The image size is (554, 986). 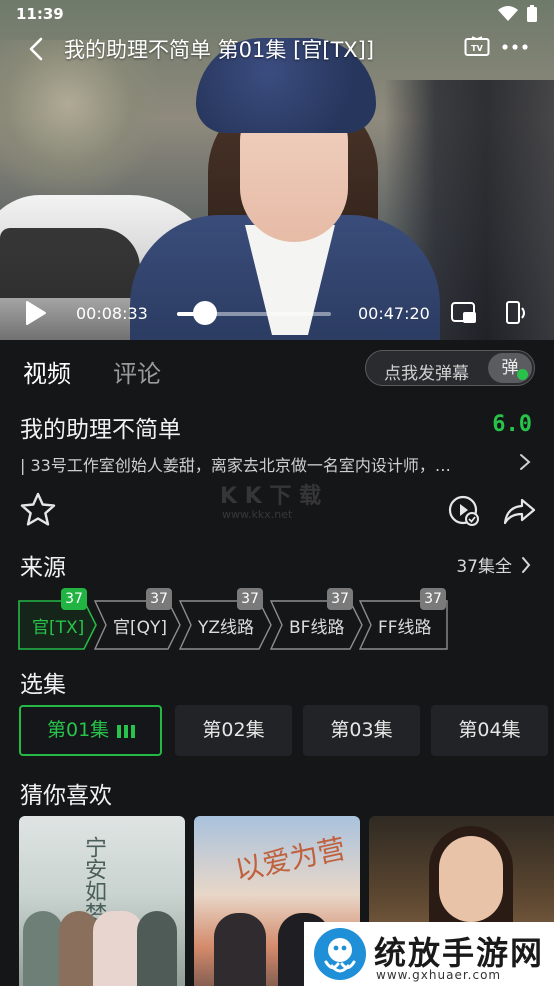 What do you see at coordinates (515, 313) in the screenshot?
I see `fullscreen-rotate-icon` at bounding box center [515, 313].